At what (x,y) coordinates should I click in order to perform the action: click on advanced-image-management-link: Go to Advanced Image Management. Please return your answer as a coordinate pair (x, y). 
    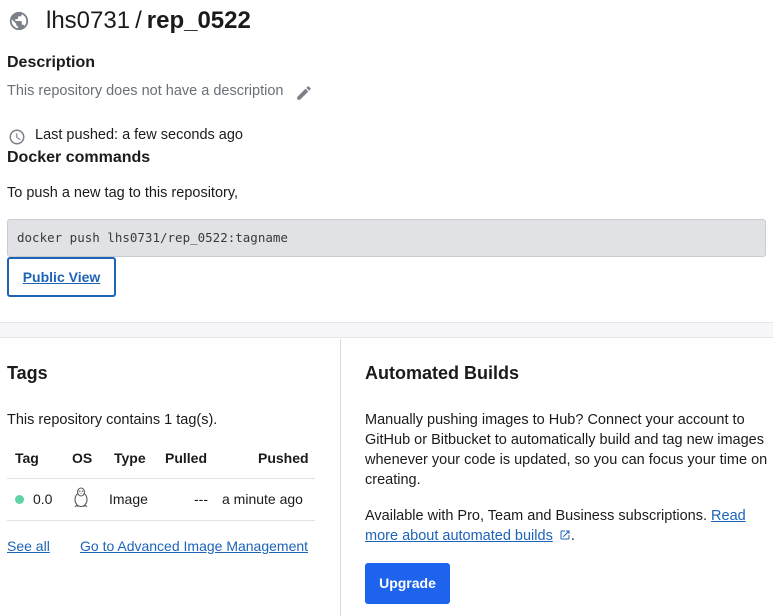
    Looking at the image, I should click on (194, 546).